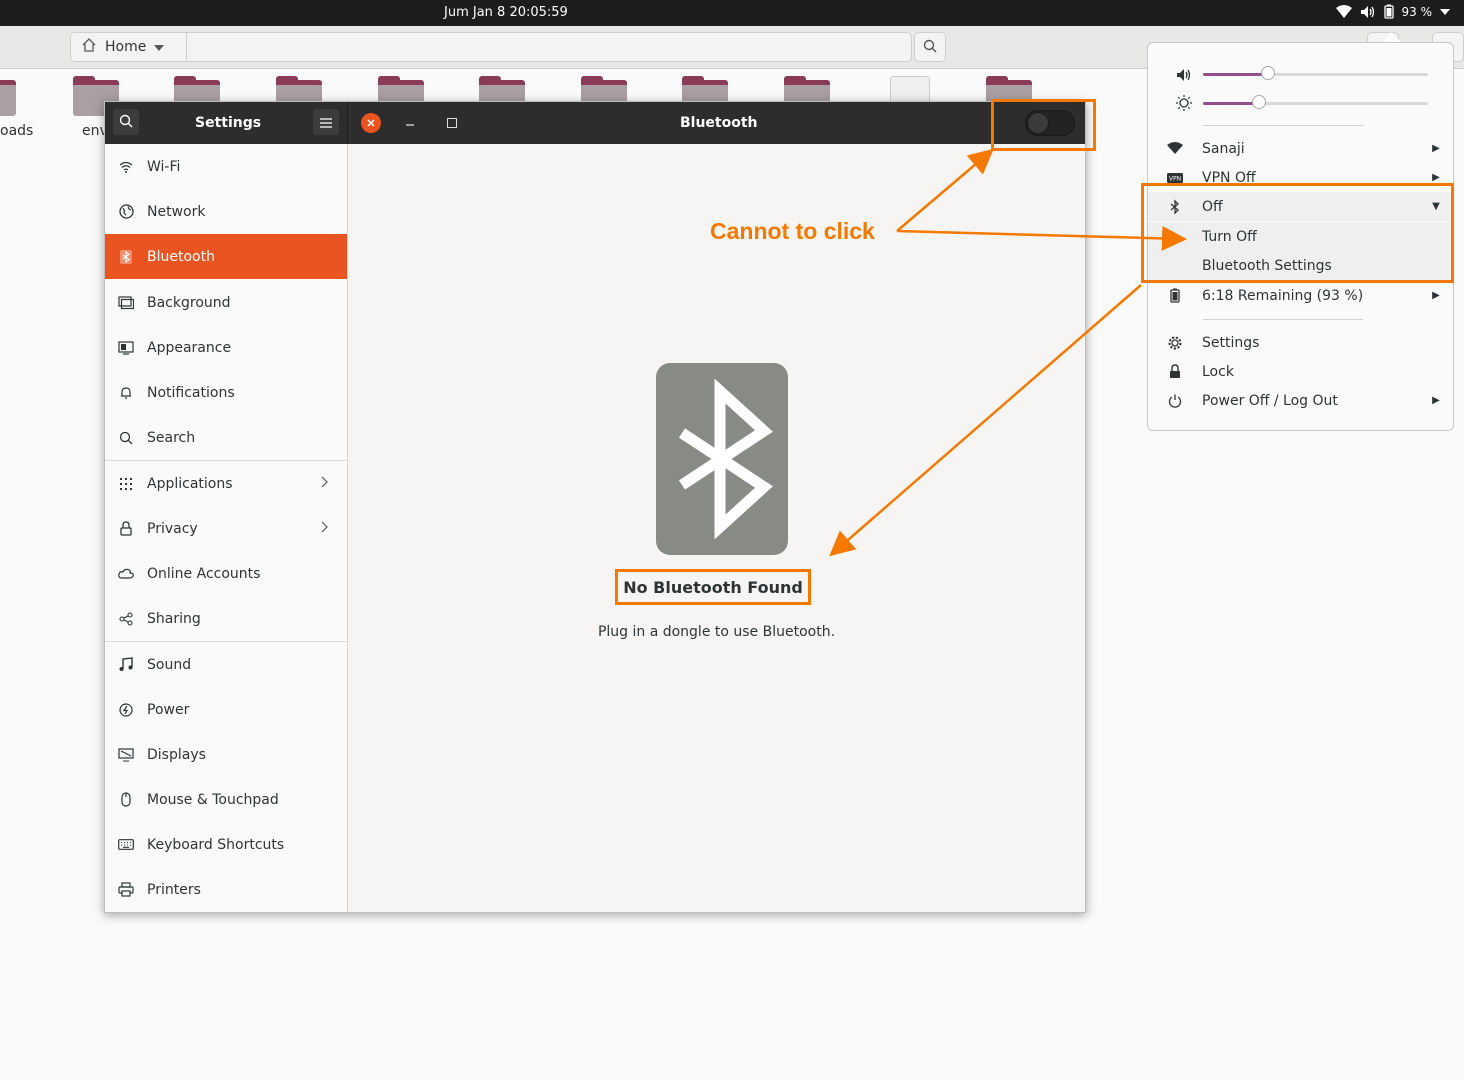 The width and height of the screenshot is (1464, 1080). I want to click on annotation-arrows, so click(1008, 352).